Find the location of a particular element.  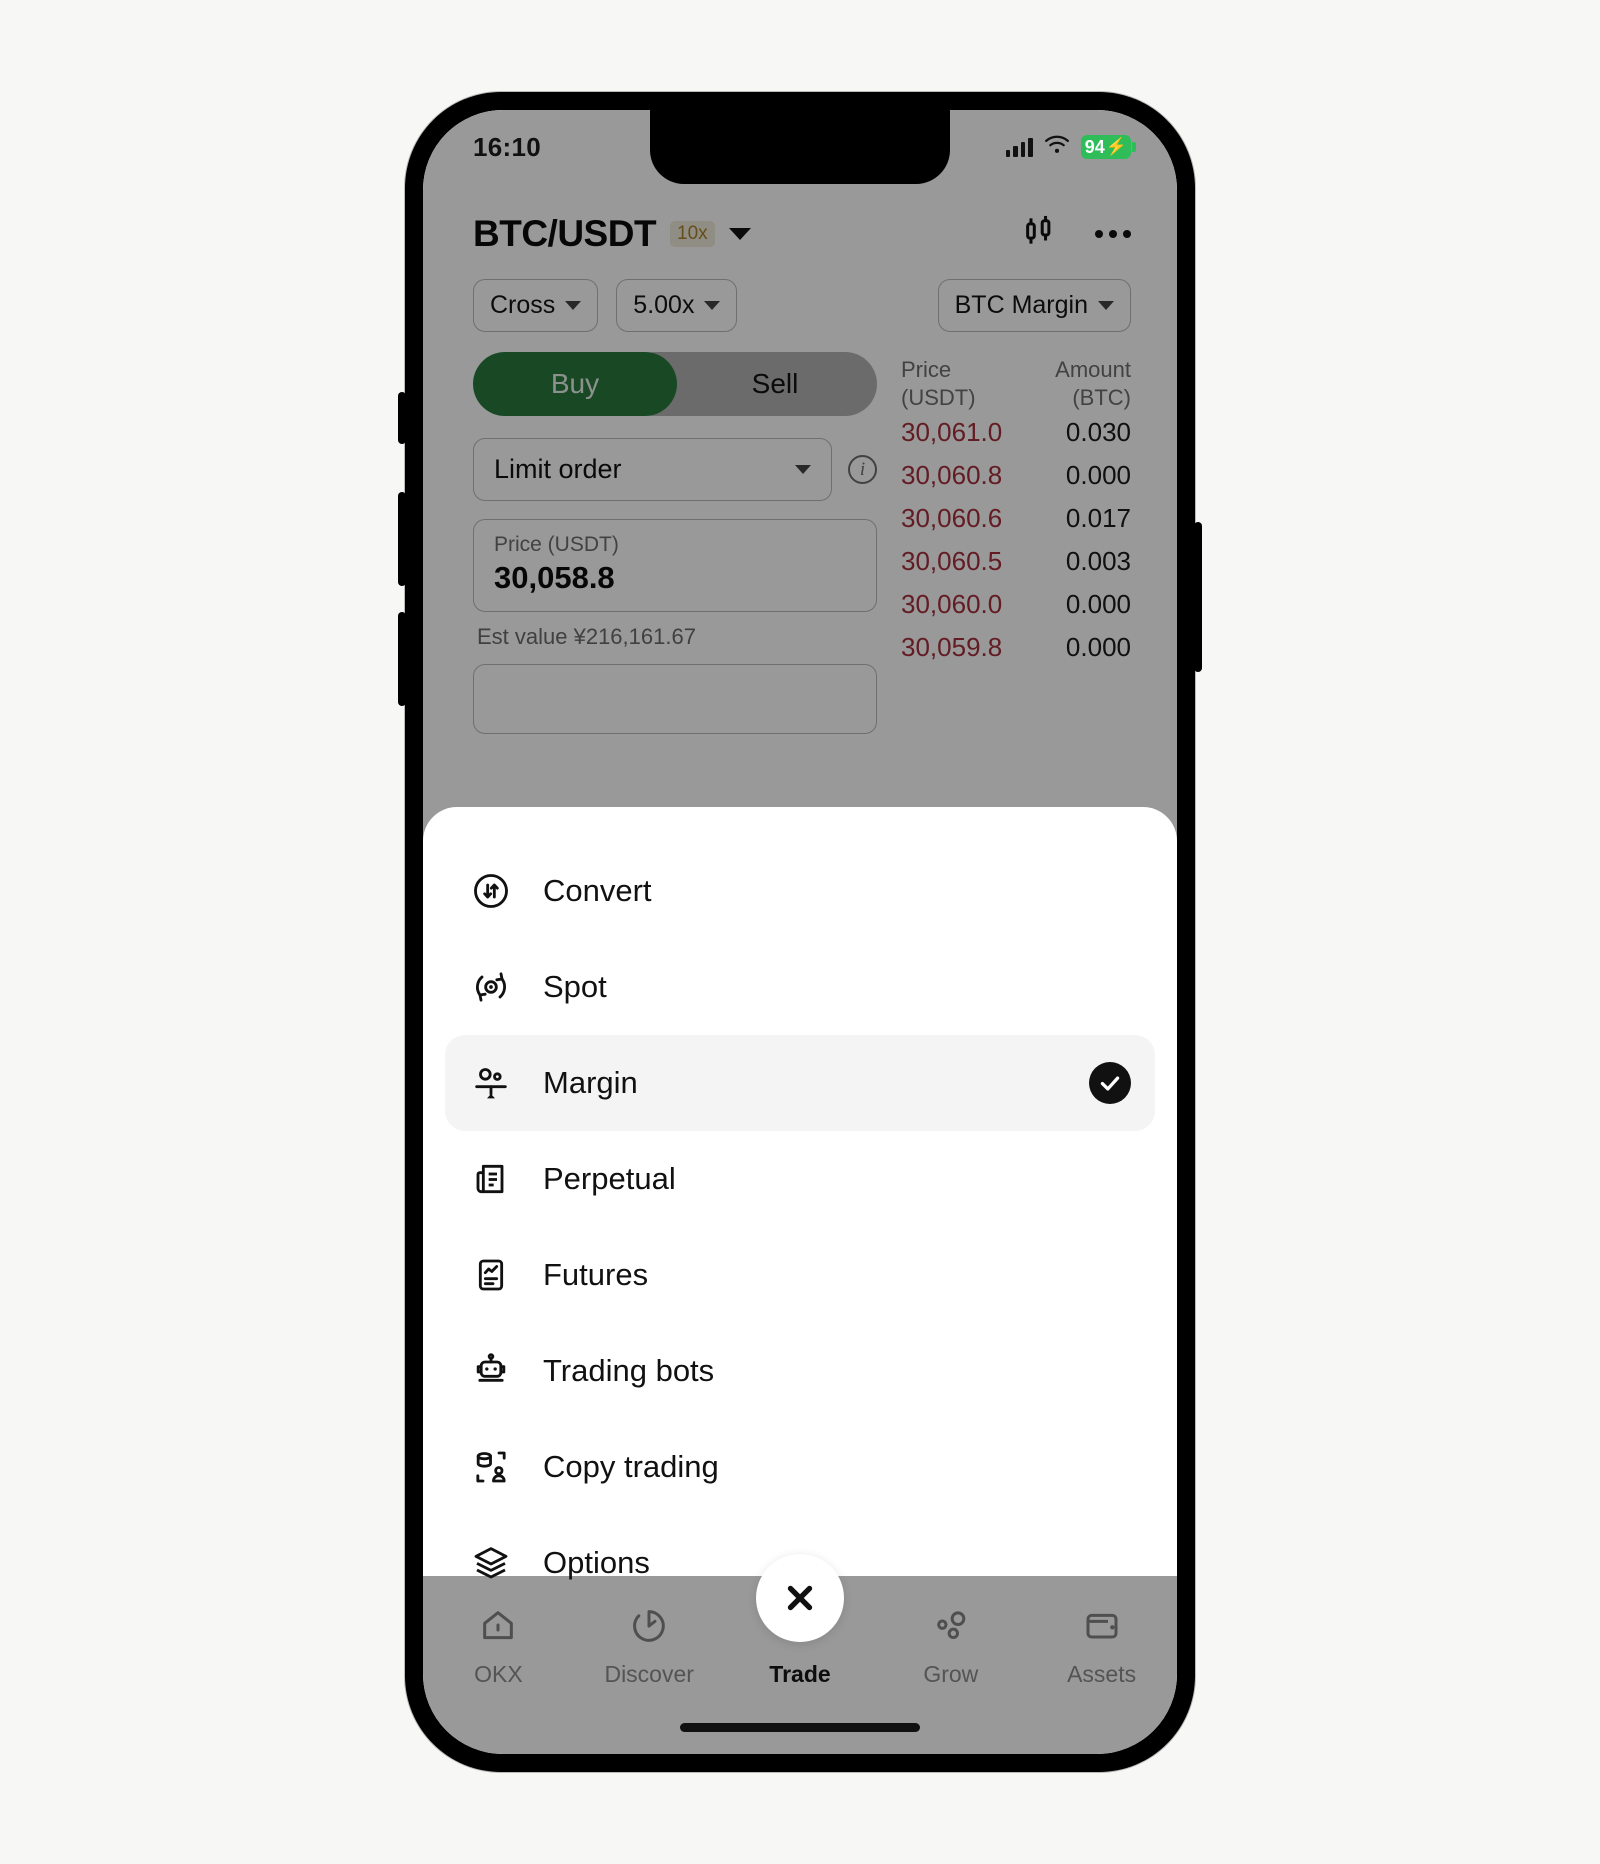

device-notch is located at coordinates (800, 147).